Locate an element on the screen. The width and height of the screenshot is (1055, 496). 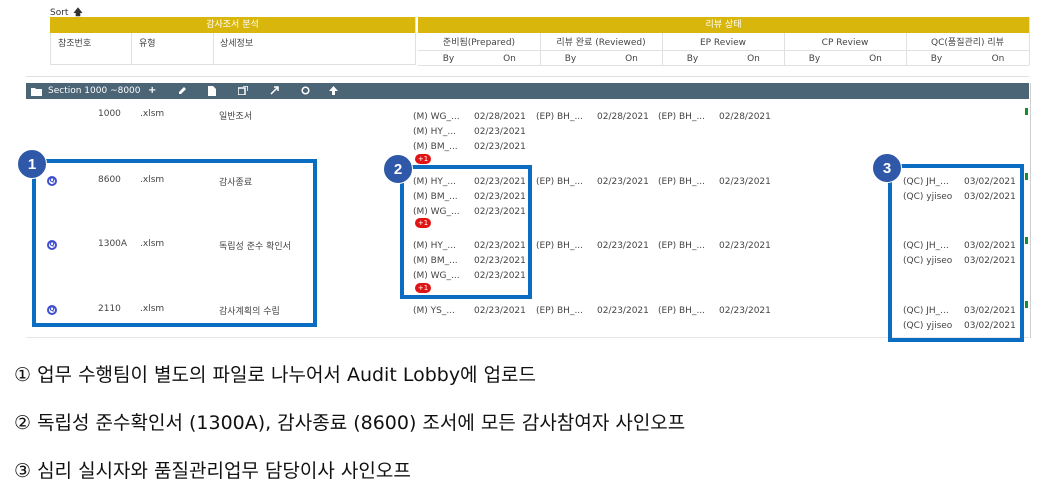
section-title: Section 1000 ~8000 is located at coordinates (94, 91).